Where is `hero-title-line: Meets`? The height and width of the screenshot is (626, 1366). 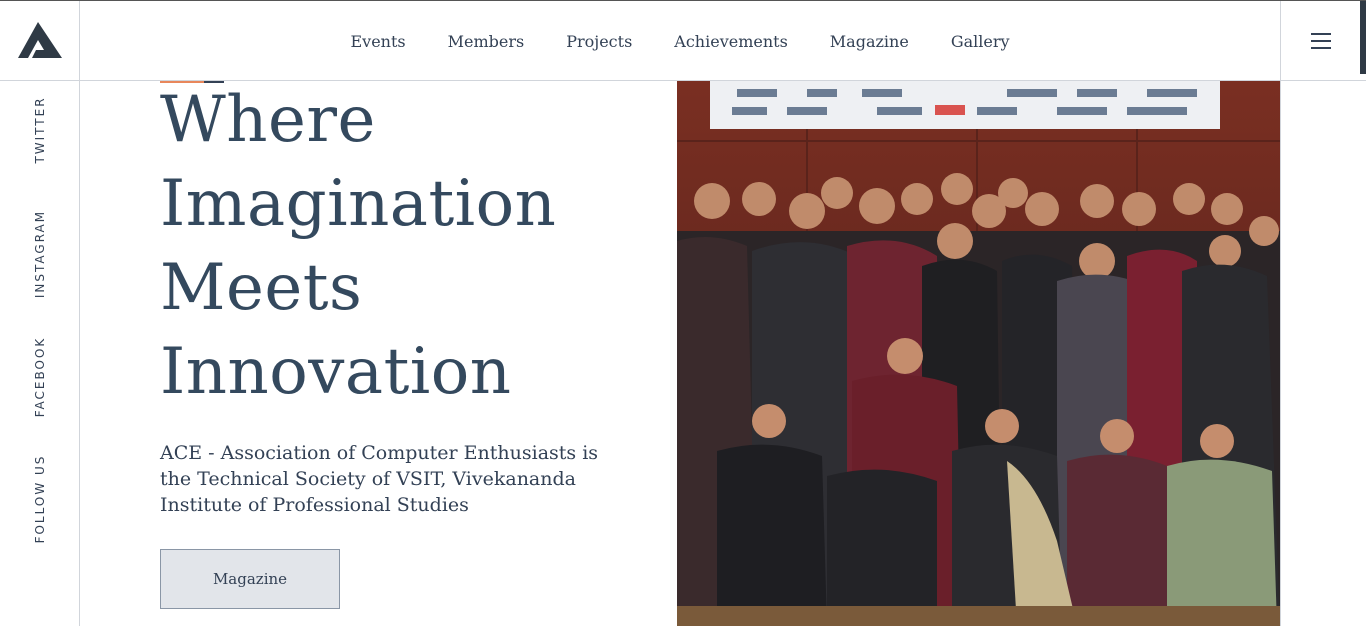 hero-title-line: Meets is located at coordinates (261, 288).